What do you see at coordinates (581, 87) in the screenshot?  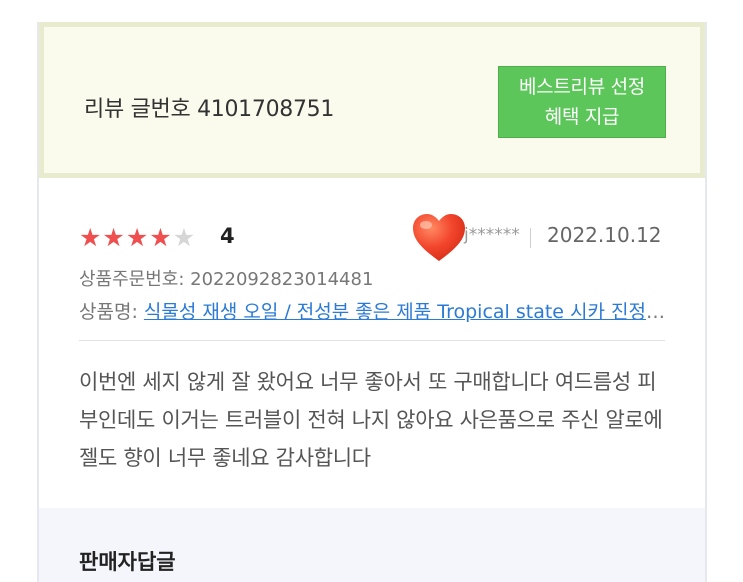 I see `best-review-label: 베스트리뷰 선정` at bounding box center [581, 87].